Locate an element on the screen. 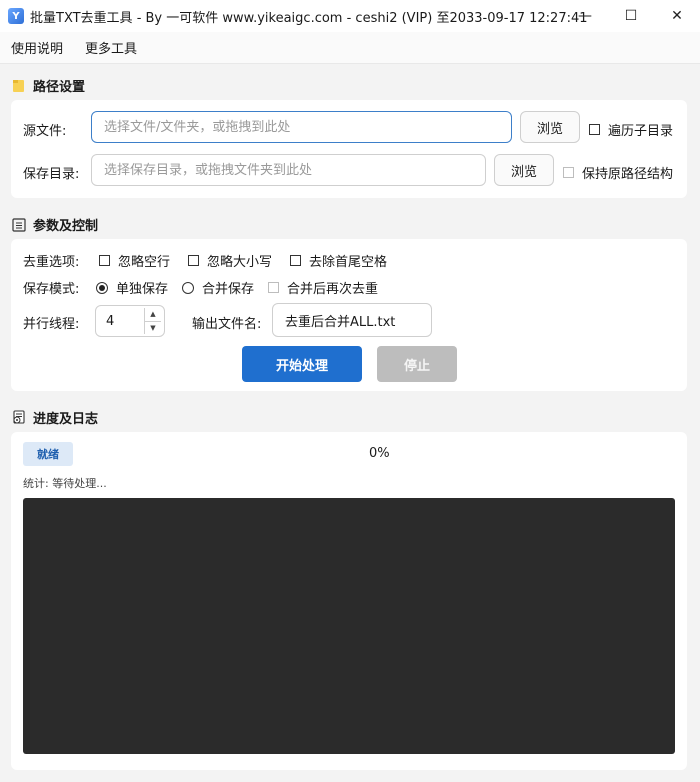 This screenshot has width=700, height=782. save-dir-input is located at coordinates (288, 170).